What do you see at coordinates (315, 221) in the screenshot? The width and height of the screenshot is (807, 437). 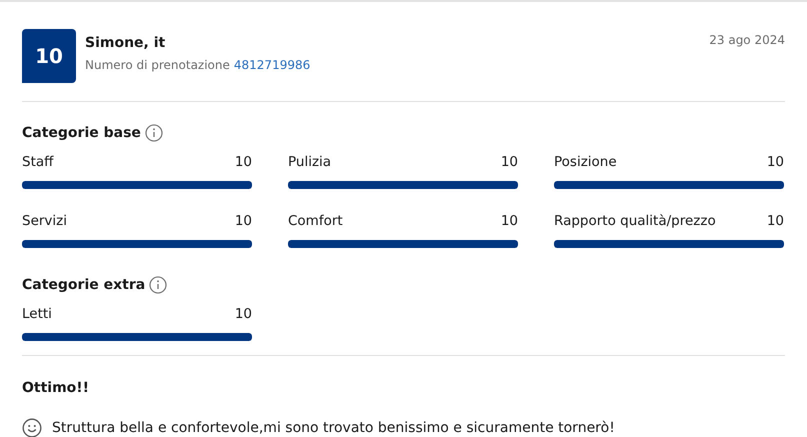 I see `category-label: Comfort` at bounding box center [315, 221].